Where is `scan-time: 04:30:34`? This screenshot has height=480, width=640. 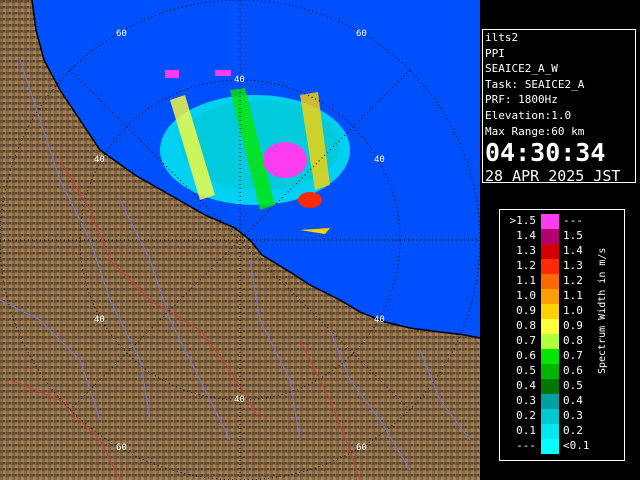 scan-time: 04:30:34 is located at coordinates (545, 153).